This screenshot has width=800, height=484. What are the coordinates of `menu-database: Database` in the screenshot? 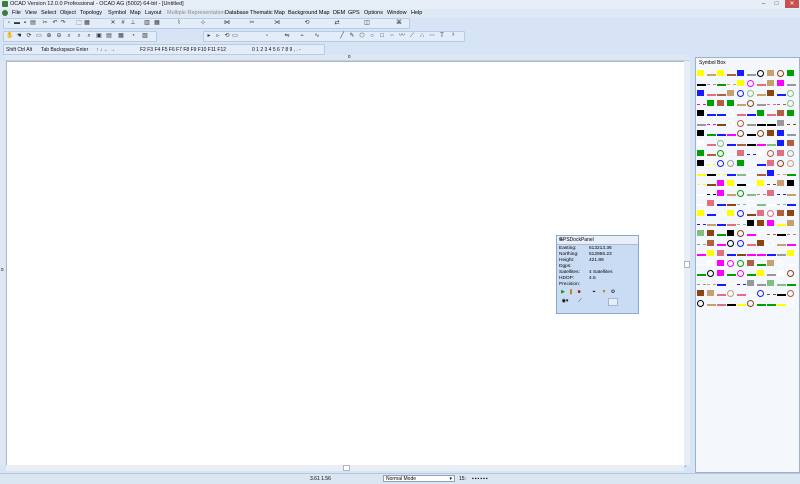 It's located at (237, 13).